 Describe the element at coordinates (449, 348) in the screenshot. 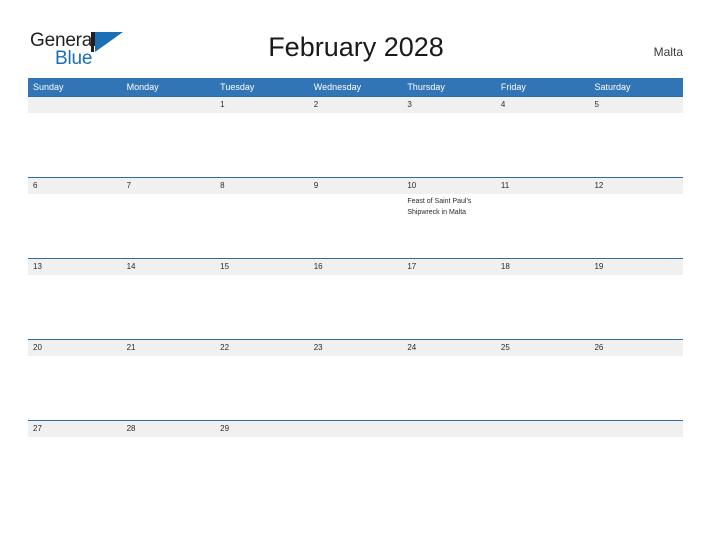

I see `day-number: 24` at that location.